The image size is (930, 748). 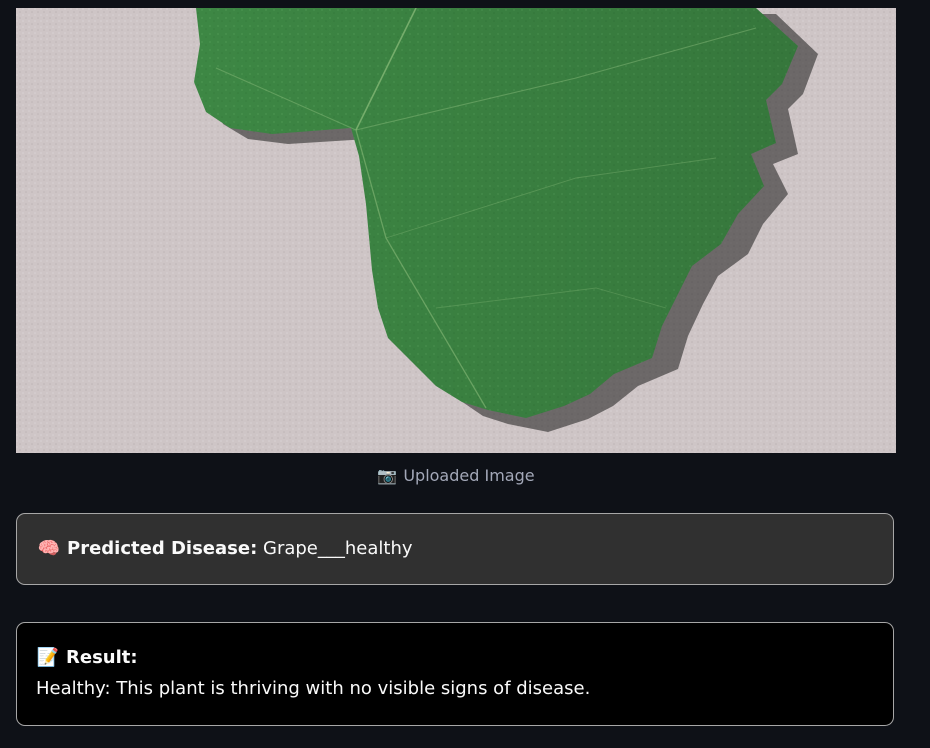 What do you see at coordinates (48, 657) in the screenshot?
I see `memo-icon: 📝` at bounding box center [48, 657].